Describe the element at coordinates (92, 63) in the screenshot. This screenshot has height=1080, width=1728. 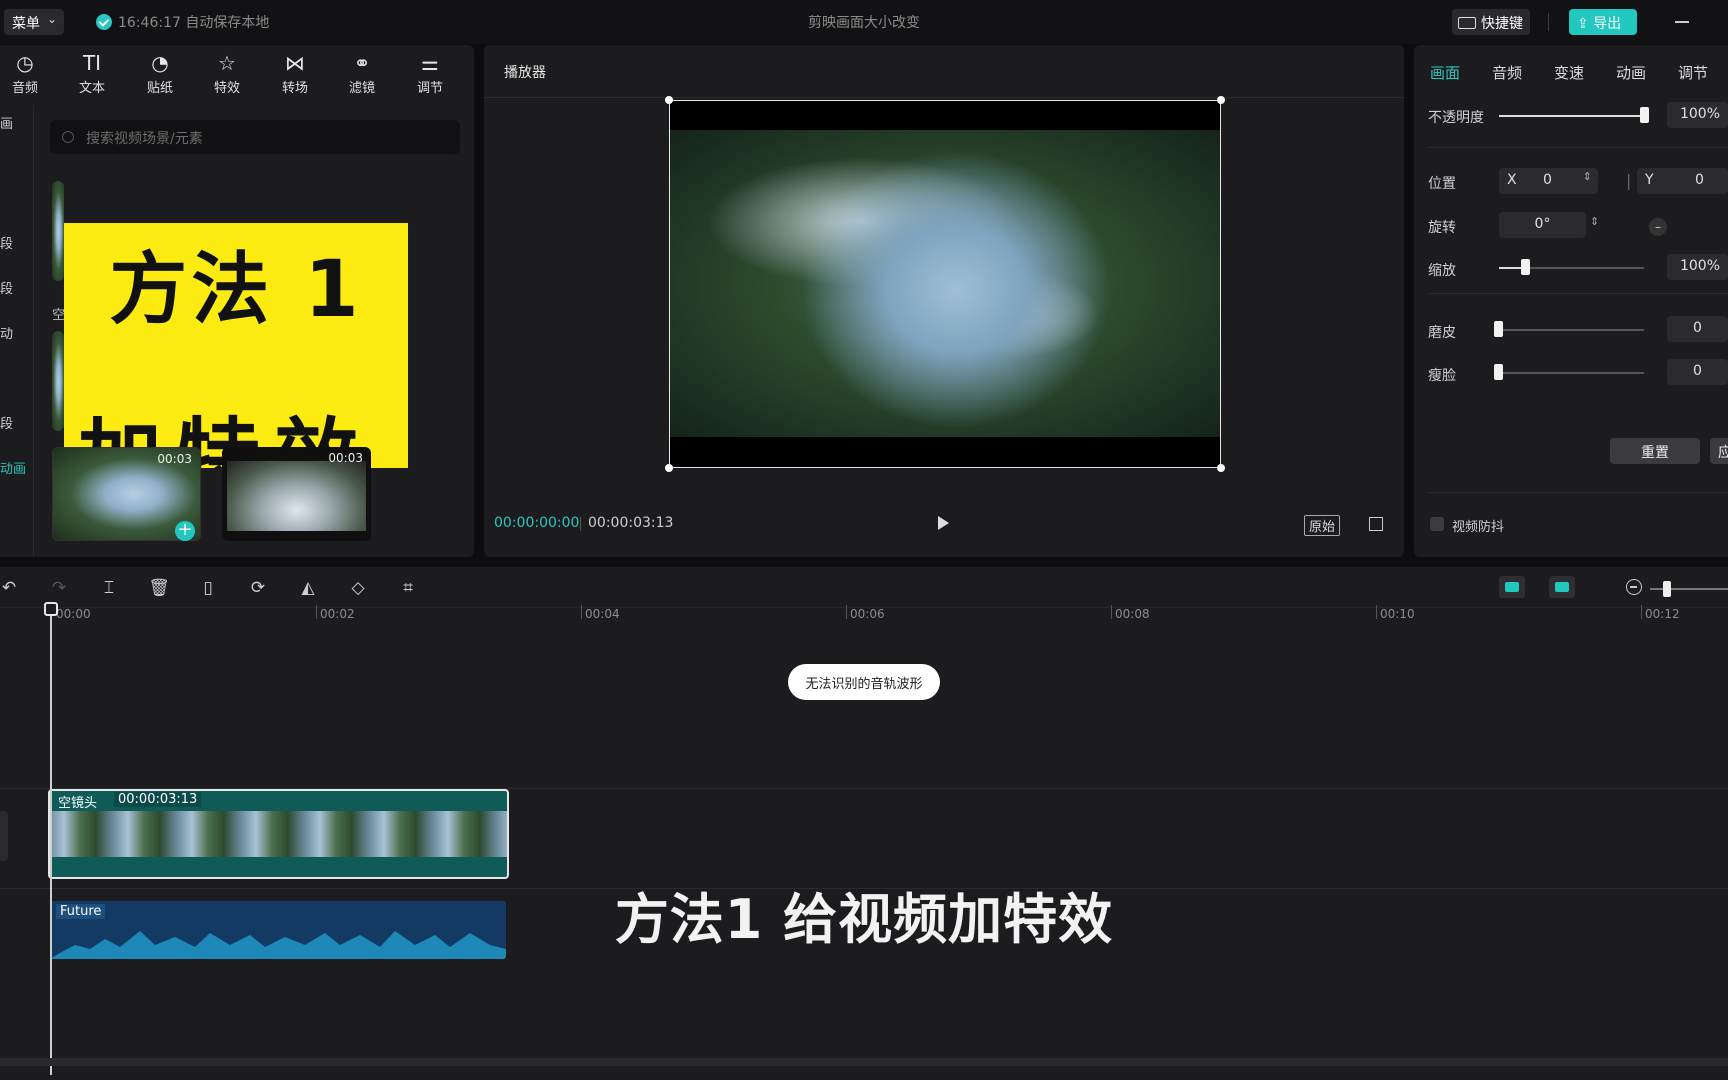
I see `text-icon: TI` at that location.